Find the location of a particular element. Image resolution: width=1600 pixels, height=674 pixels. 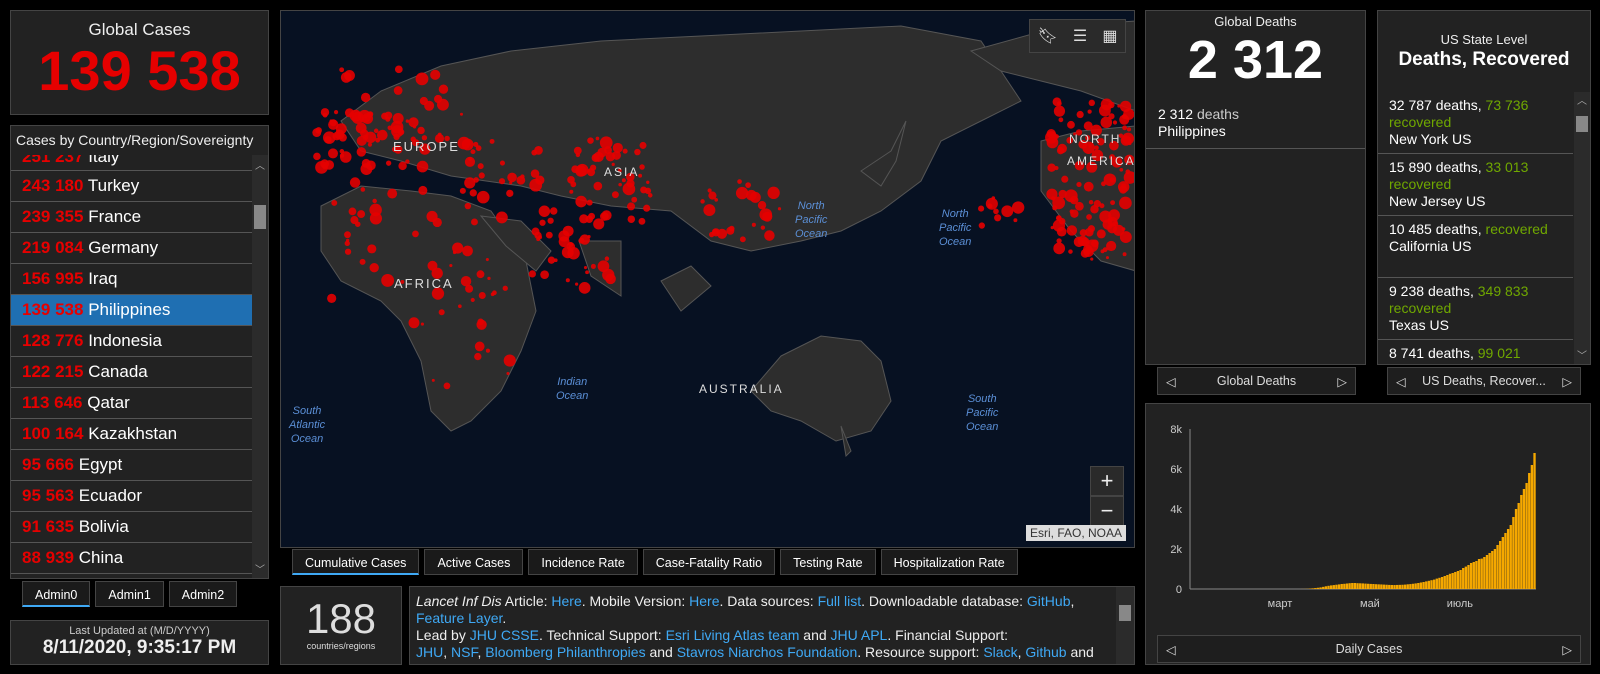

info-scrollbar is located at coordinates (1125, 625).